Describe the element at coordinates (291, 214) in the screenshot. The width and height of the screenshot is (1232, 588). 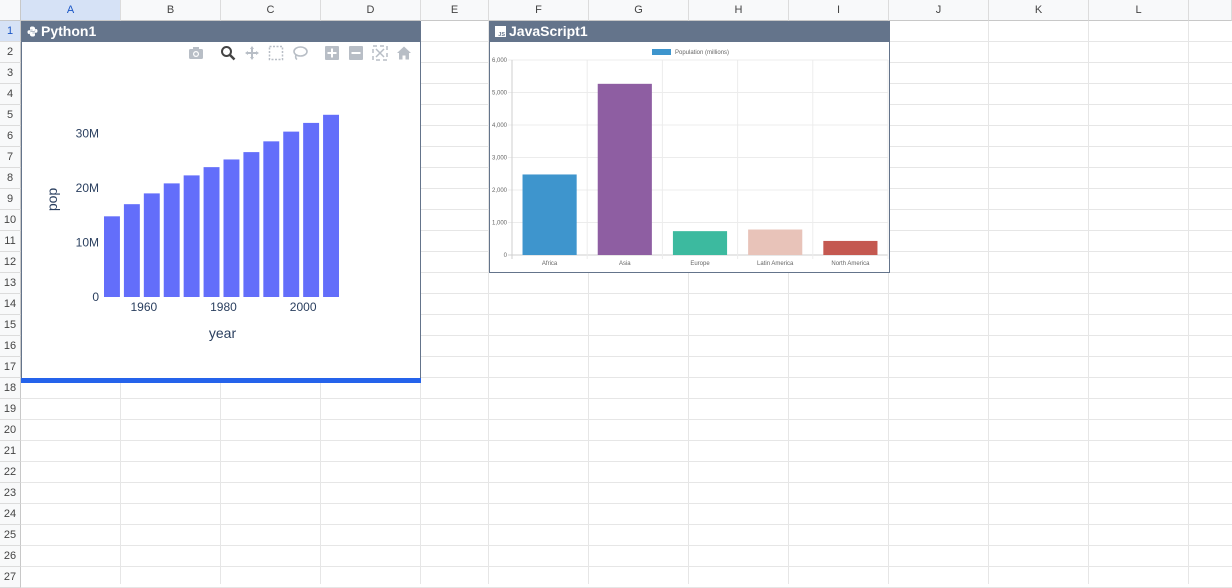
I see `bar-1997` at that location.